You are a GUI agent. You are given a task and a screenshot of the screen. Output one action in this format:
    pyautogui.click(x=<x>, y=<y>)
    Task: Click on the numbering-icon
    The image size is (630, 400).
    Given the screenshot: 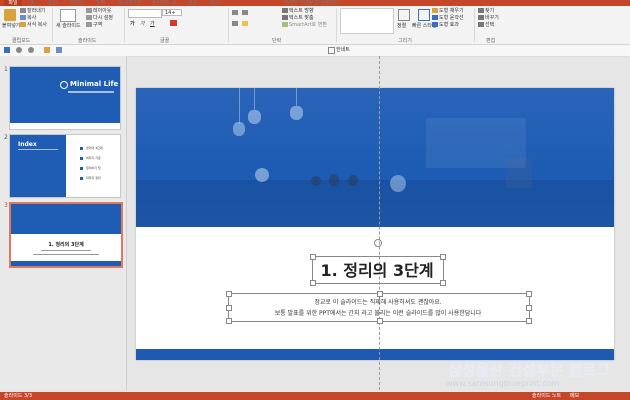 What is the action you would take?
    pyautogui.click(x=245, y=12)
    